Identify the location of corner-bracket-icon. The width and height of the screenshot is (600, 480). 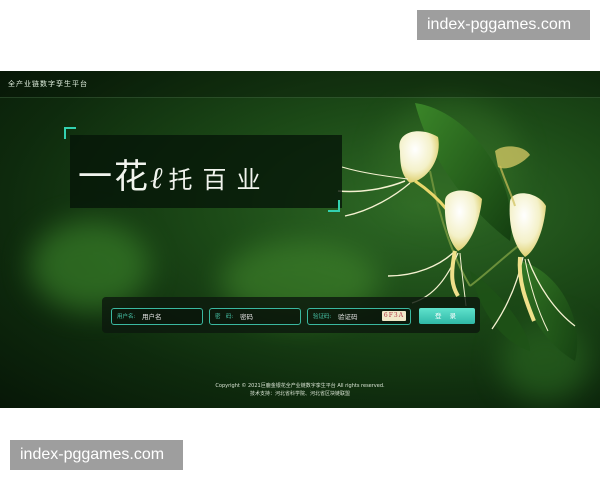
(334, 206).